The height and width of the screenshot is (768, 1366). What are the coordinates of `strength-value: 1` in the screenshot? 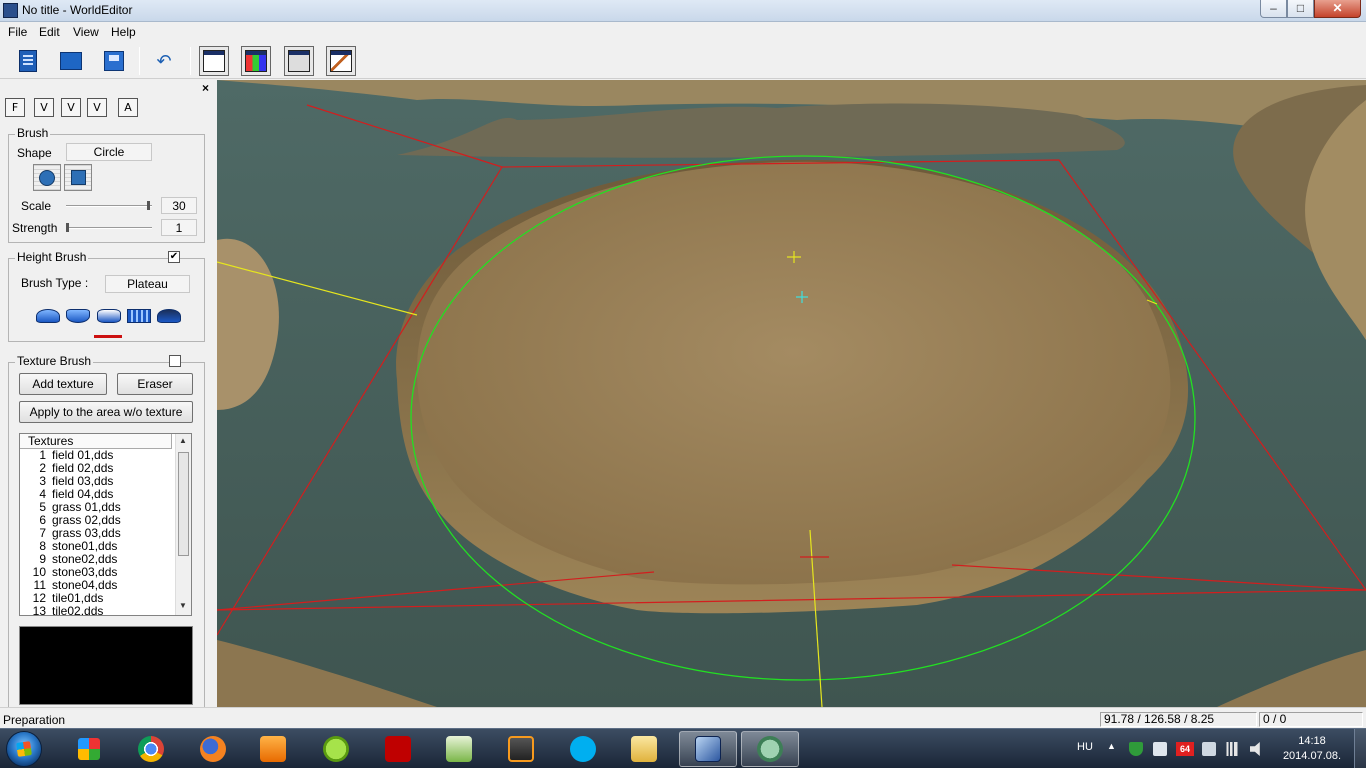 It's located at (179, 227).